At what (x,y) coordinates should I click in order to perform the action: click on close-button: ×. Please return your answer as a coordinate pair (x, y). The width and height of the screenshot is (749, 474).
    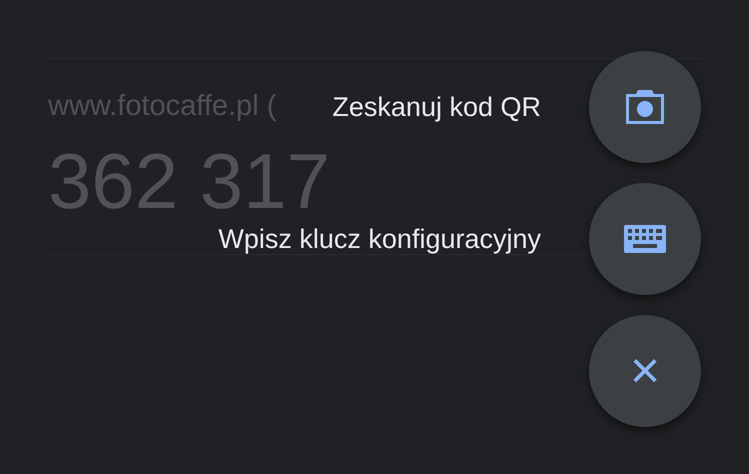
    Looking at the image, I should click on (645, 371).